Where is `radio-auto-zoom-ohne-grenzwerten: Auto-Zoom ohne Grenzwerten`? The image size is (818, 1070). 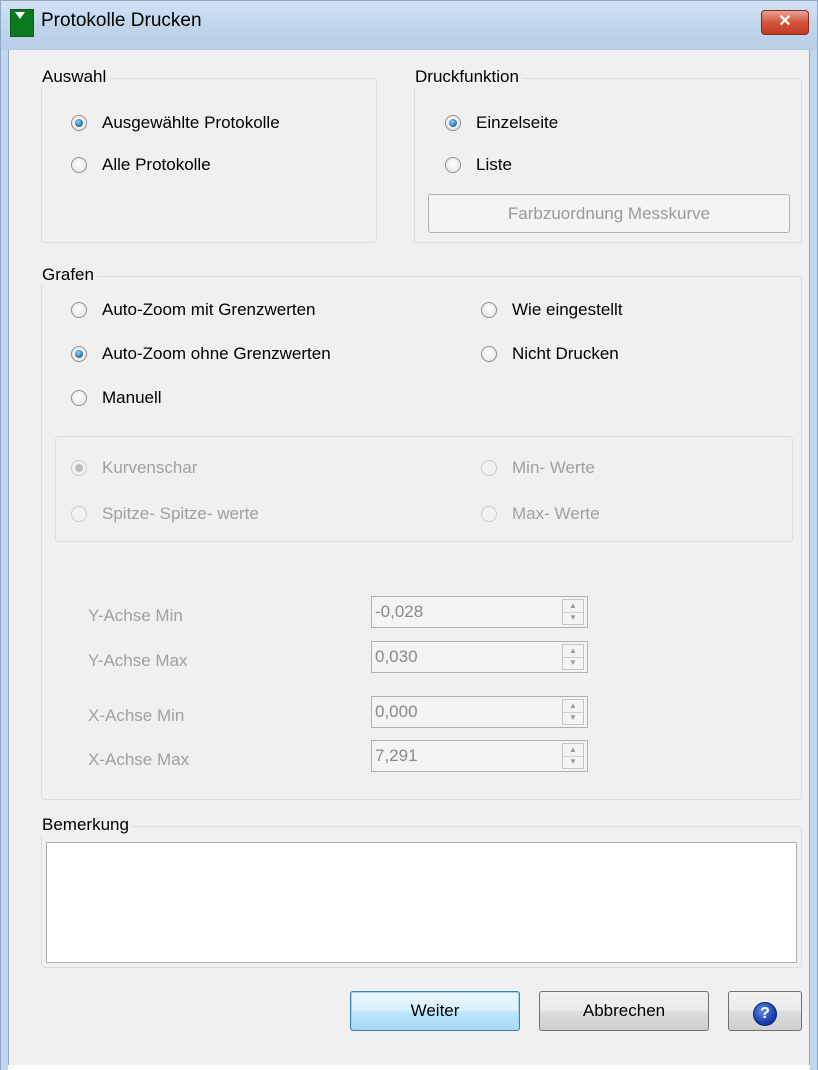
radio-auto-zoom-ohne-grenzwerten: Auto-Zoom ohne Grenzwerten is located at coordinates (201, 354).